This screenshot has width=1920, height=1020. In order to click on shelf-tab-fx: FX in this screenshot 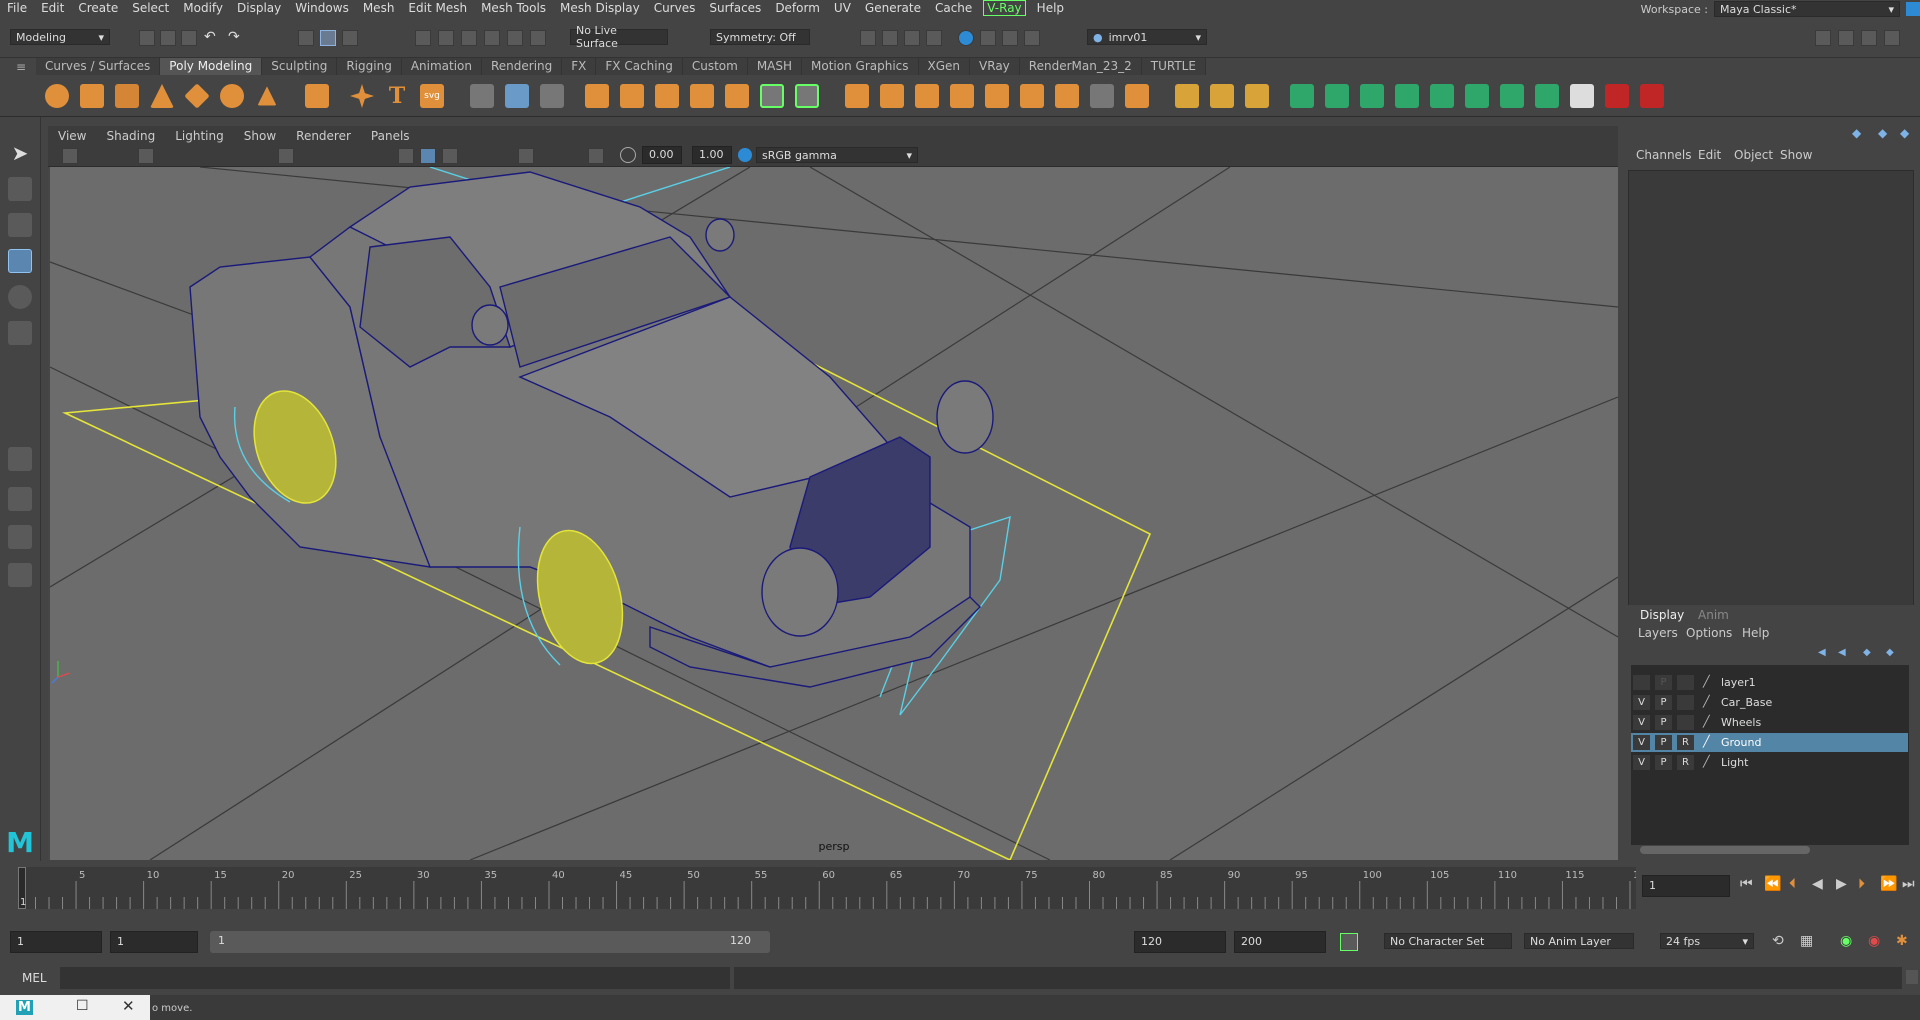, I will do `click(579, 66)`.